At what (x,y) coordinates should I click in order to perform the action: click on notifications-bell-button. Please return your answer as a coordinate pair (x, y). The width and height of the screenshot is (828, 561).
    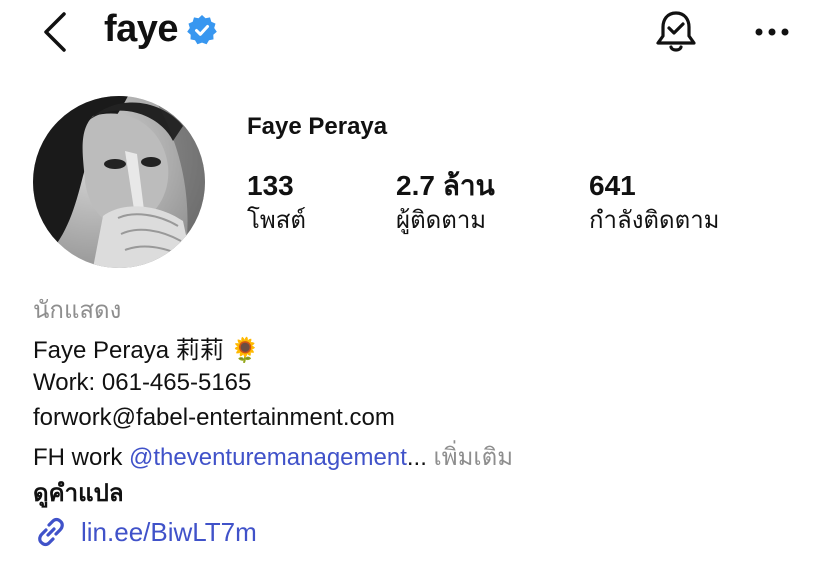
    Looking at the image, I should click on (676, 32).